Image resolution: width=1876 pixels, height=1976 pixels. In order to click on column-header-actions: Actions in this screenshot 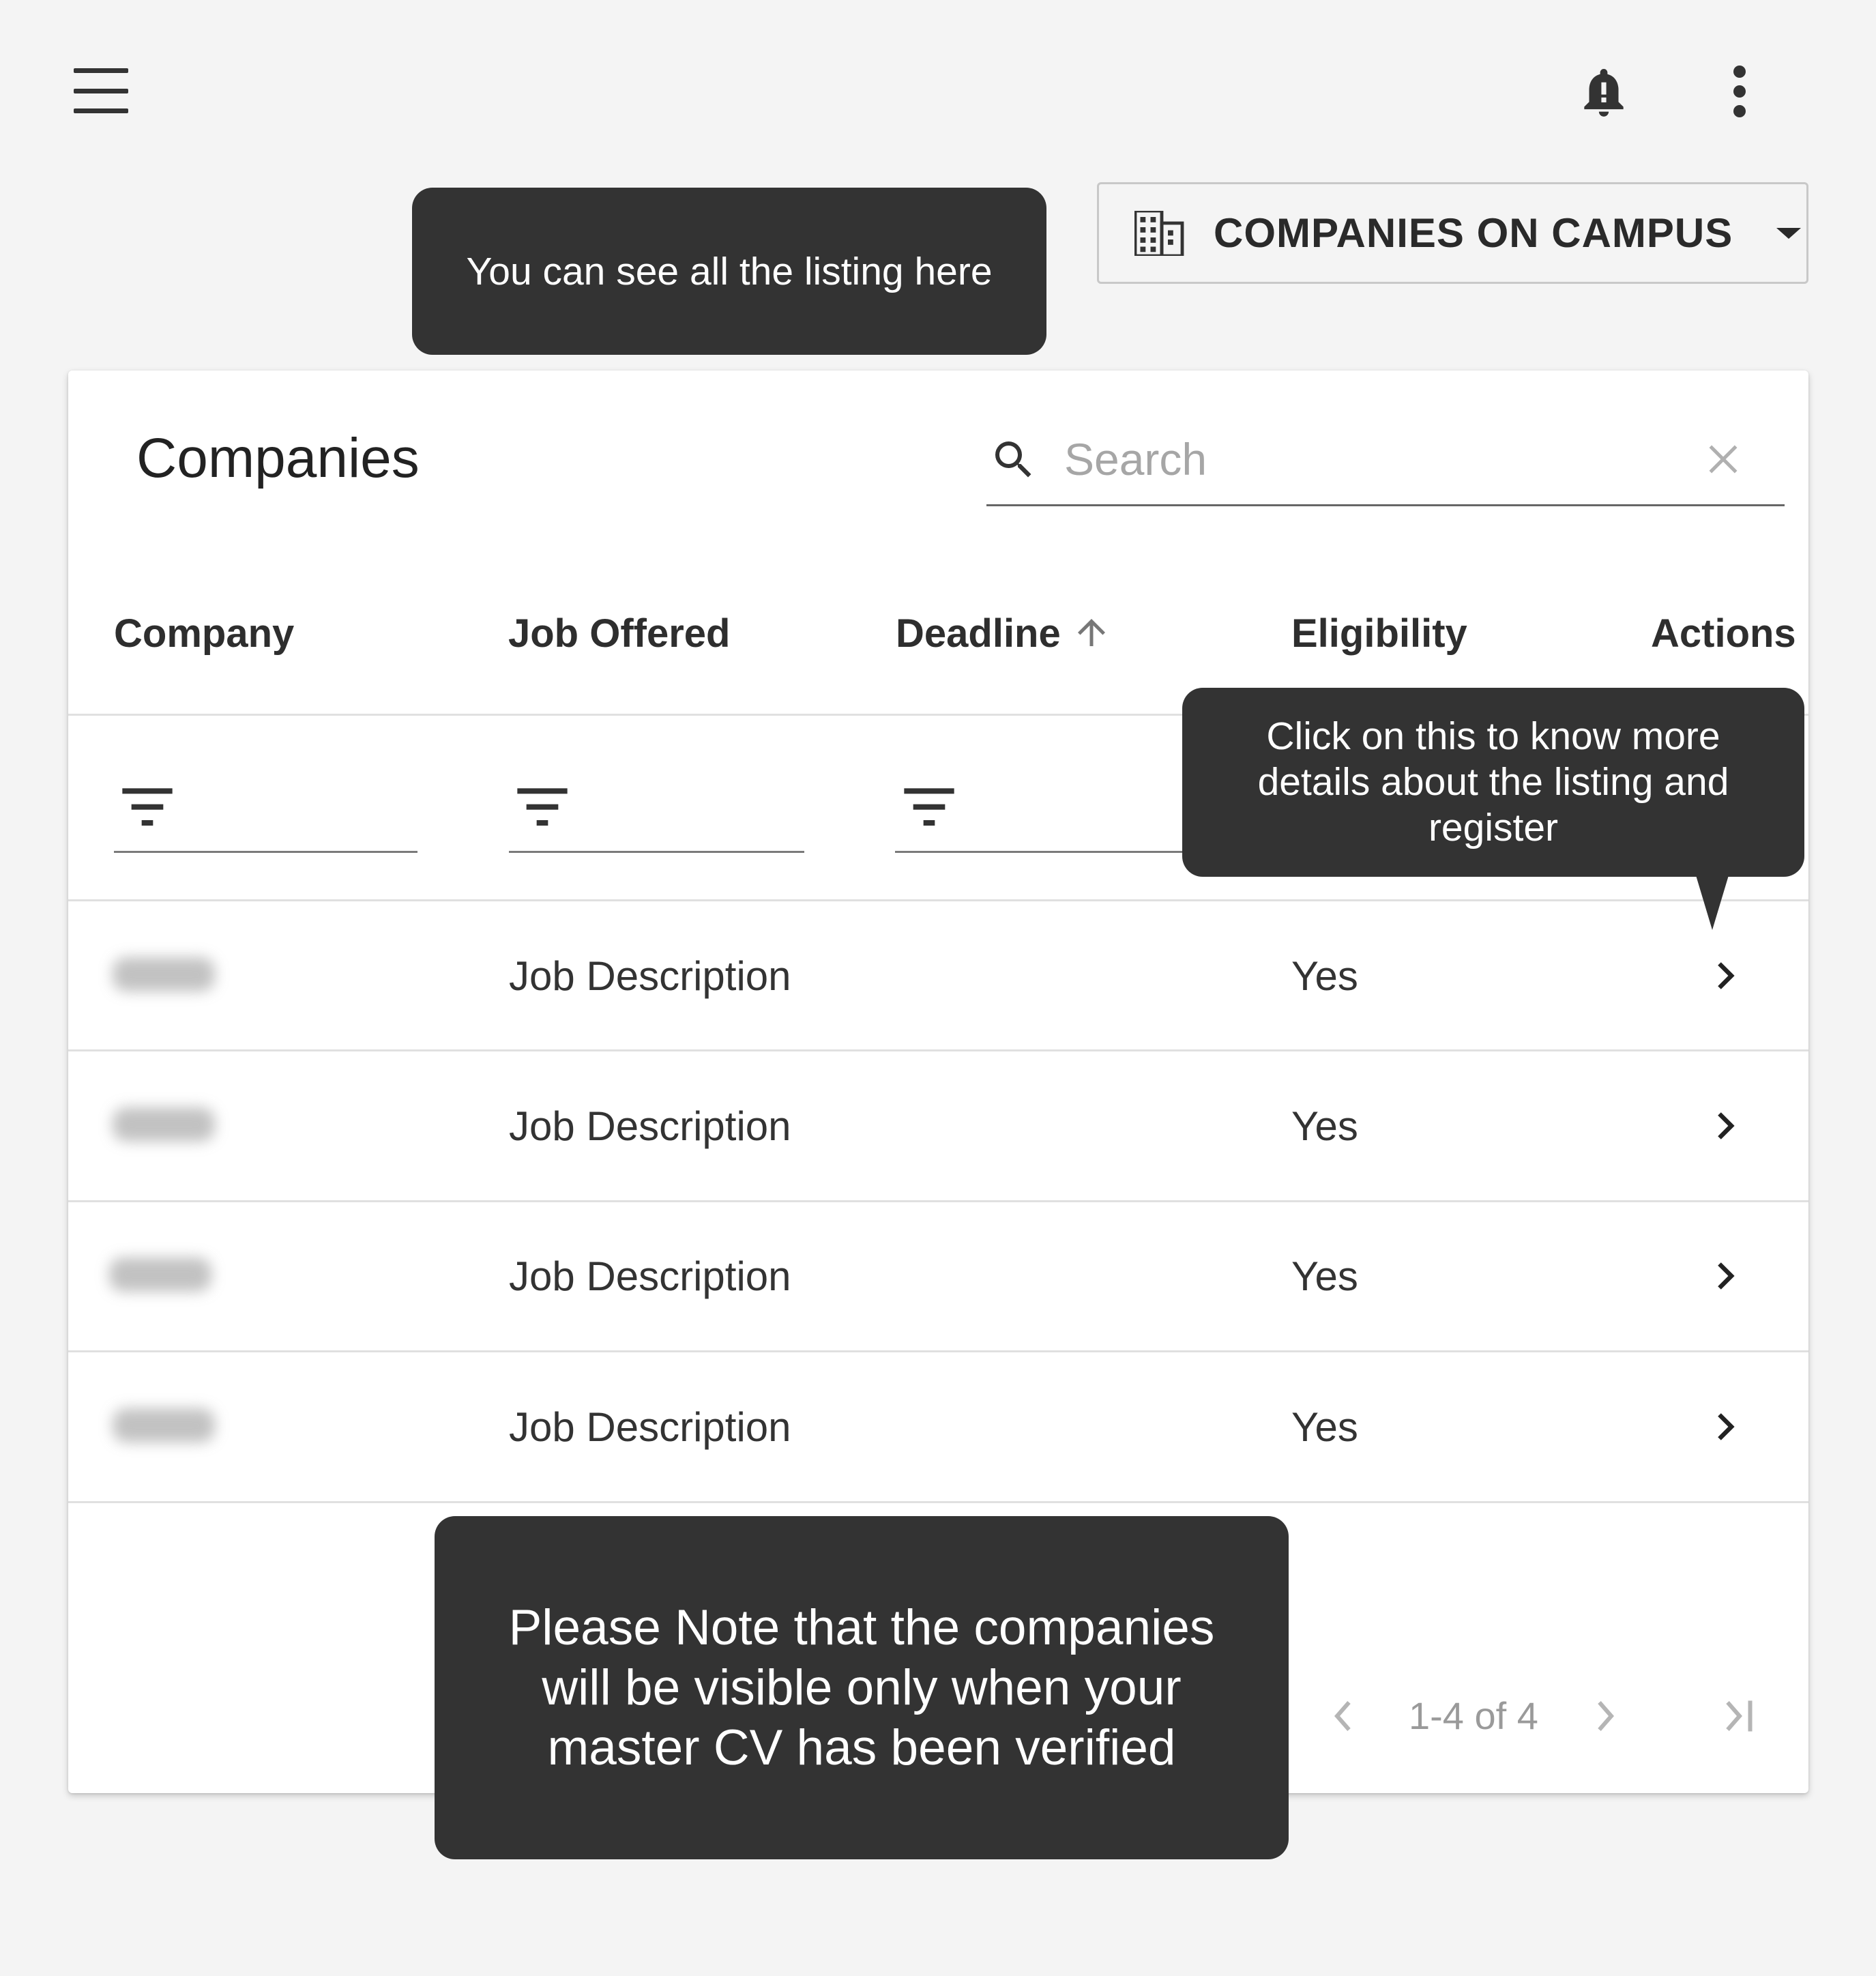, I will do `click(1723, 633)`.